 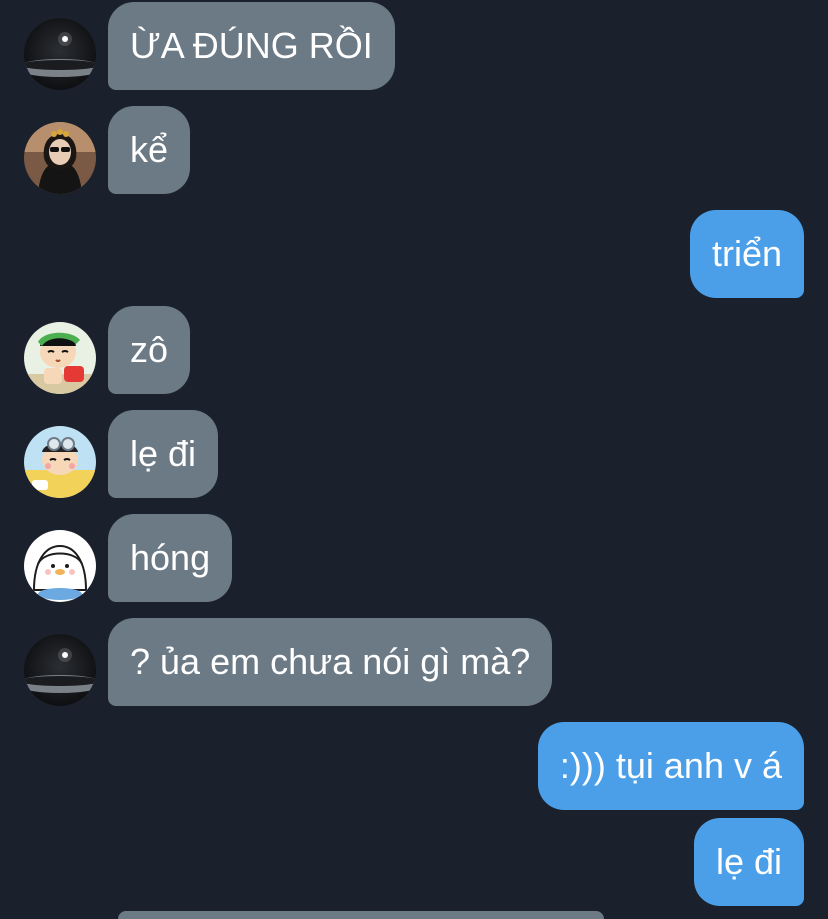 I want to click on penguin-avatar-image, so click(x=60, y=566).